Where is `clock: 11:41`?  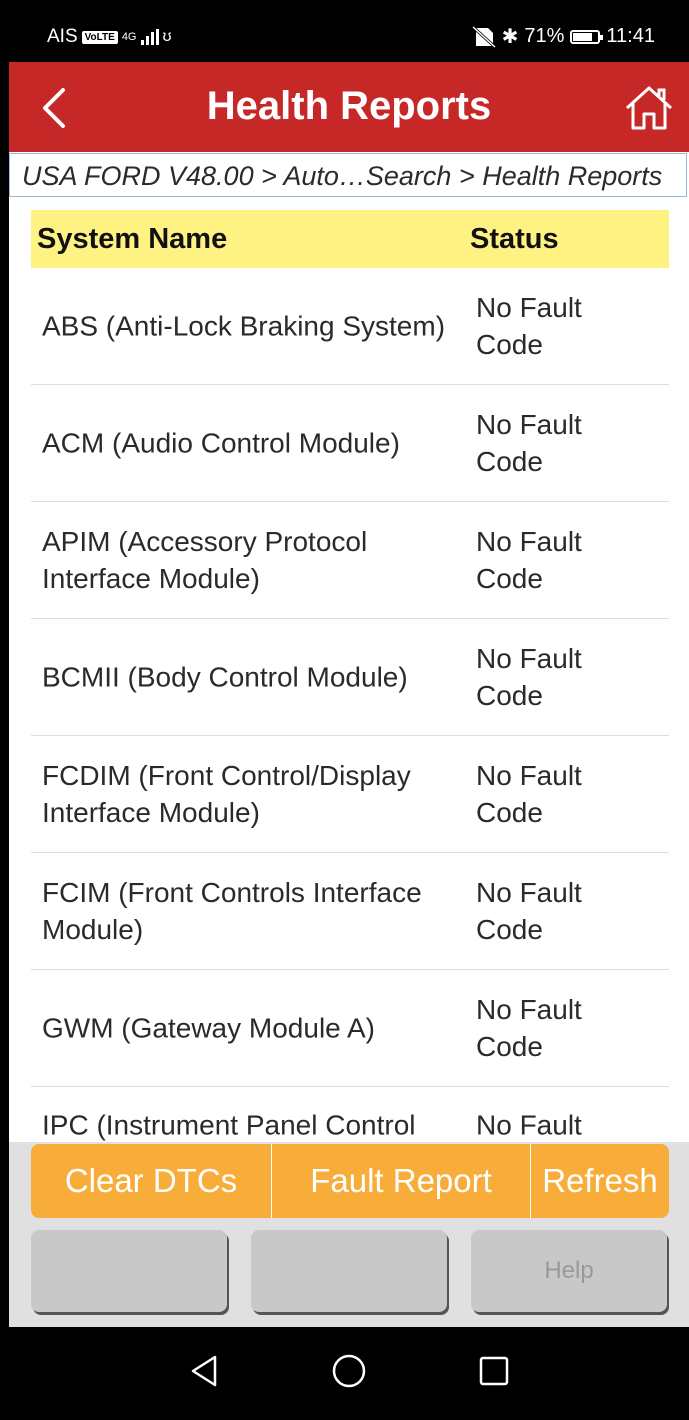
clock: 11:41 is located at coordinates (630, 36).